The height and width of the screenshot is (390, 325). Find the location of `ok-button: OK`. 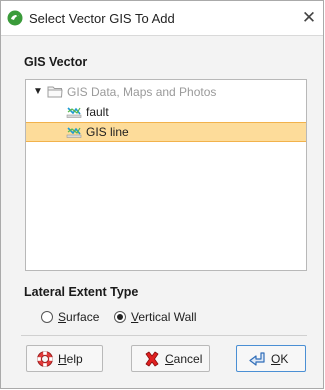

ok-button: OK is located at coordinates (271, 358).